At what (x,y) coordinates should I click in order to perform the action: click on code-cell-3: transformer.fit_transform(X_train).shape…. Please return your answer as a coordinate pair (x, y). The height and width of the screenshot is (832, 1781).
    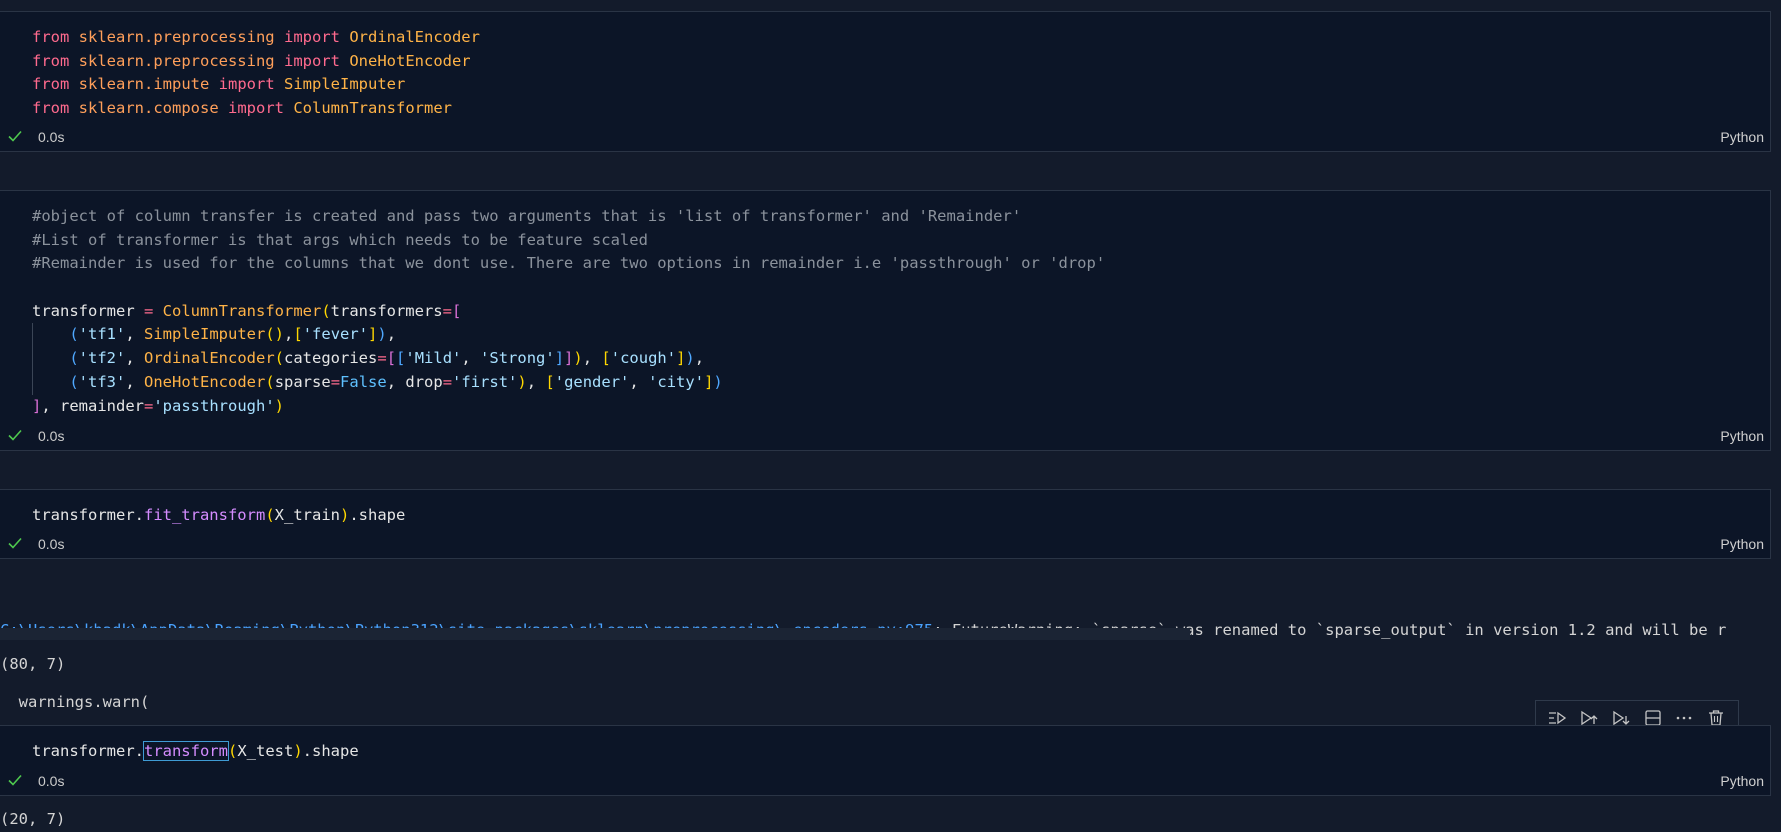
    Looking at the image, I should click on (885, 524).